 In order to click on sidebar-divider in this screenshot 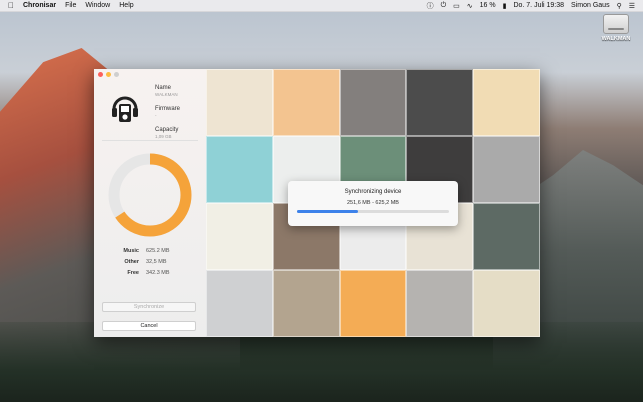, I will do `click(150, 140)`.